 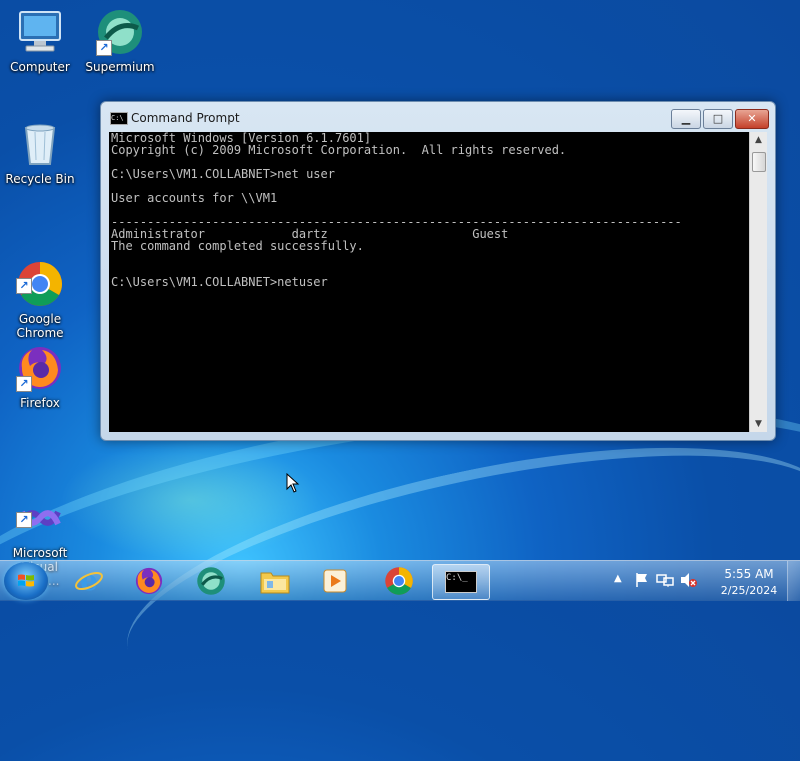 What do you see at coordinates (40, 179) in the screenshot?
I see `desktop-icon-label: Recycle Bin` at bounding box center [40, 179].